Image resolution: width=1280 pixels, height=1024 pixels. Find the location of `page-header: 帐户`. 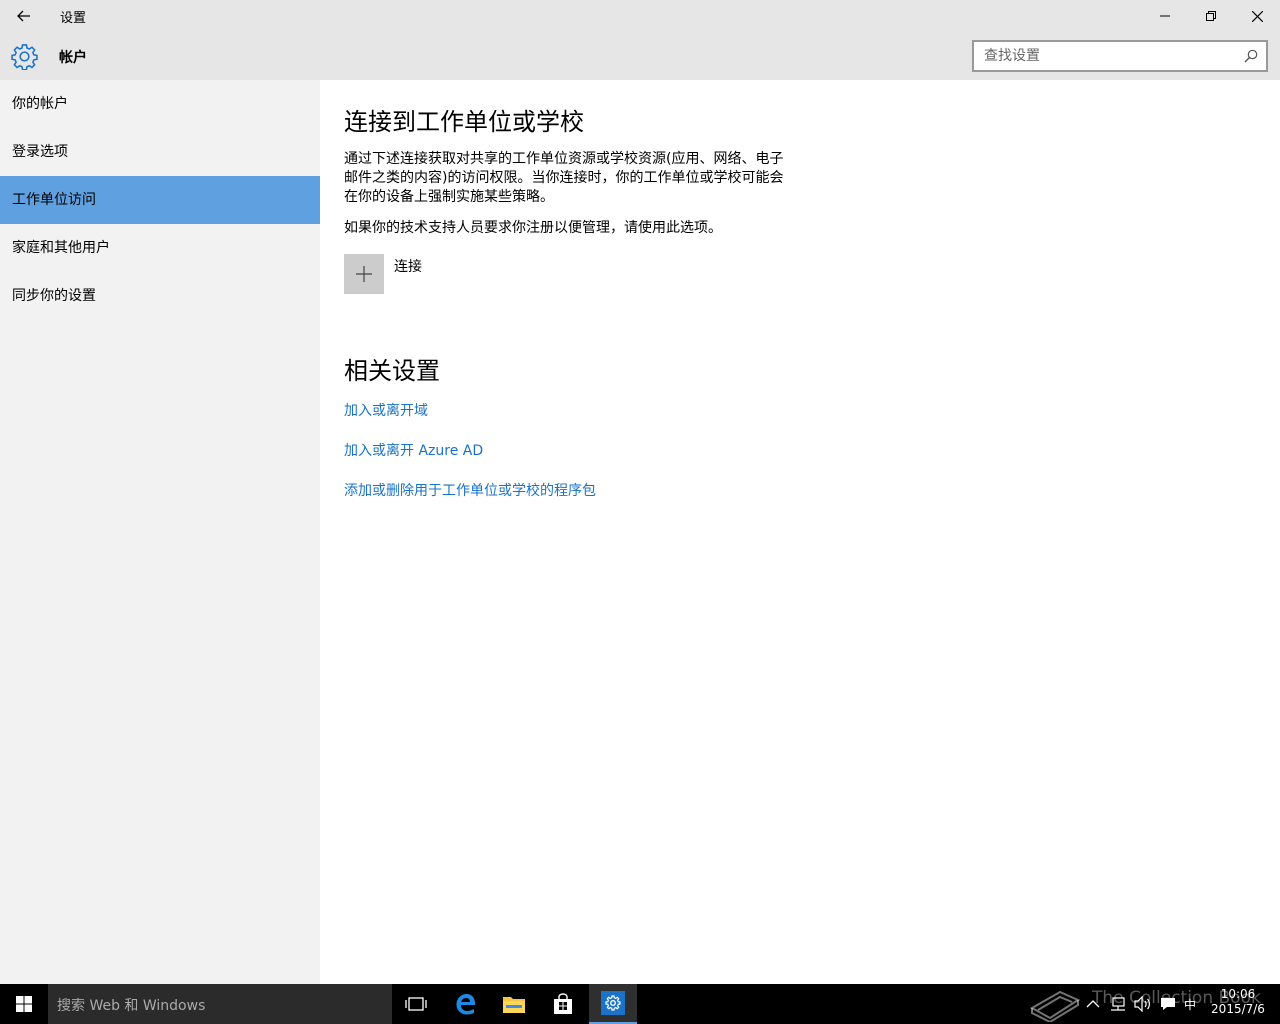

page-header: 帐户 is located at coordinates (640, 56).